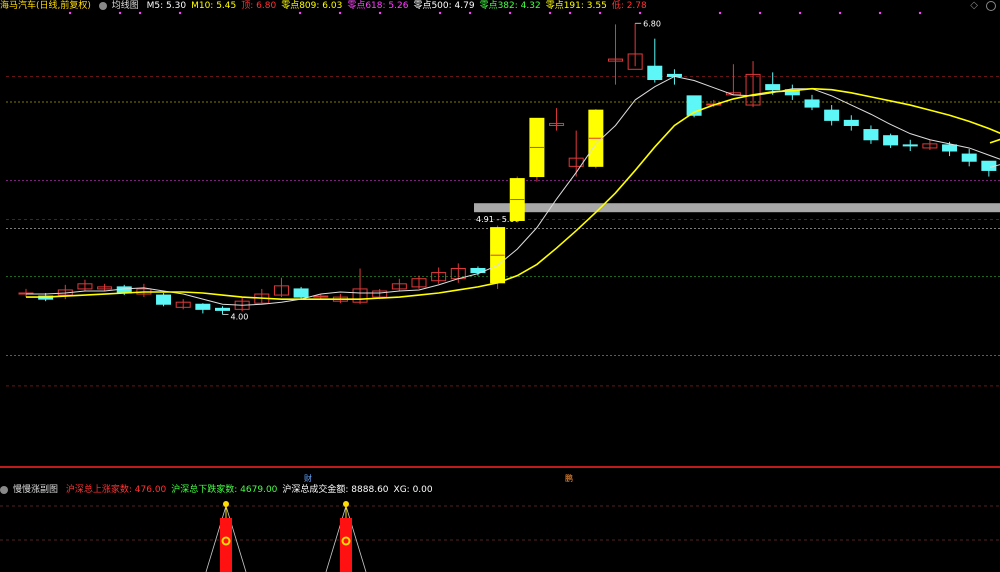  What do you see at coordinates (35, 490) in the screenshot?
I see `sub-indicator-name: 慢慢涨副图` at bounding box center [35, 490].